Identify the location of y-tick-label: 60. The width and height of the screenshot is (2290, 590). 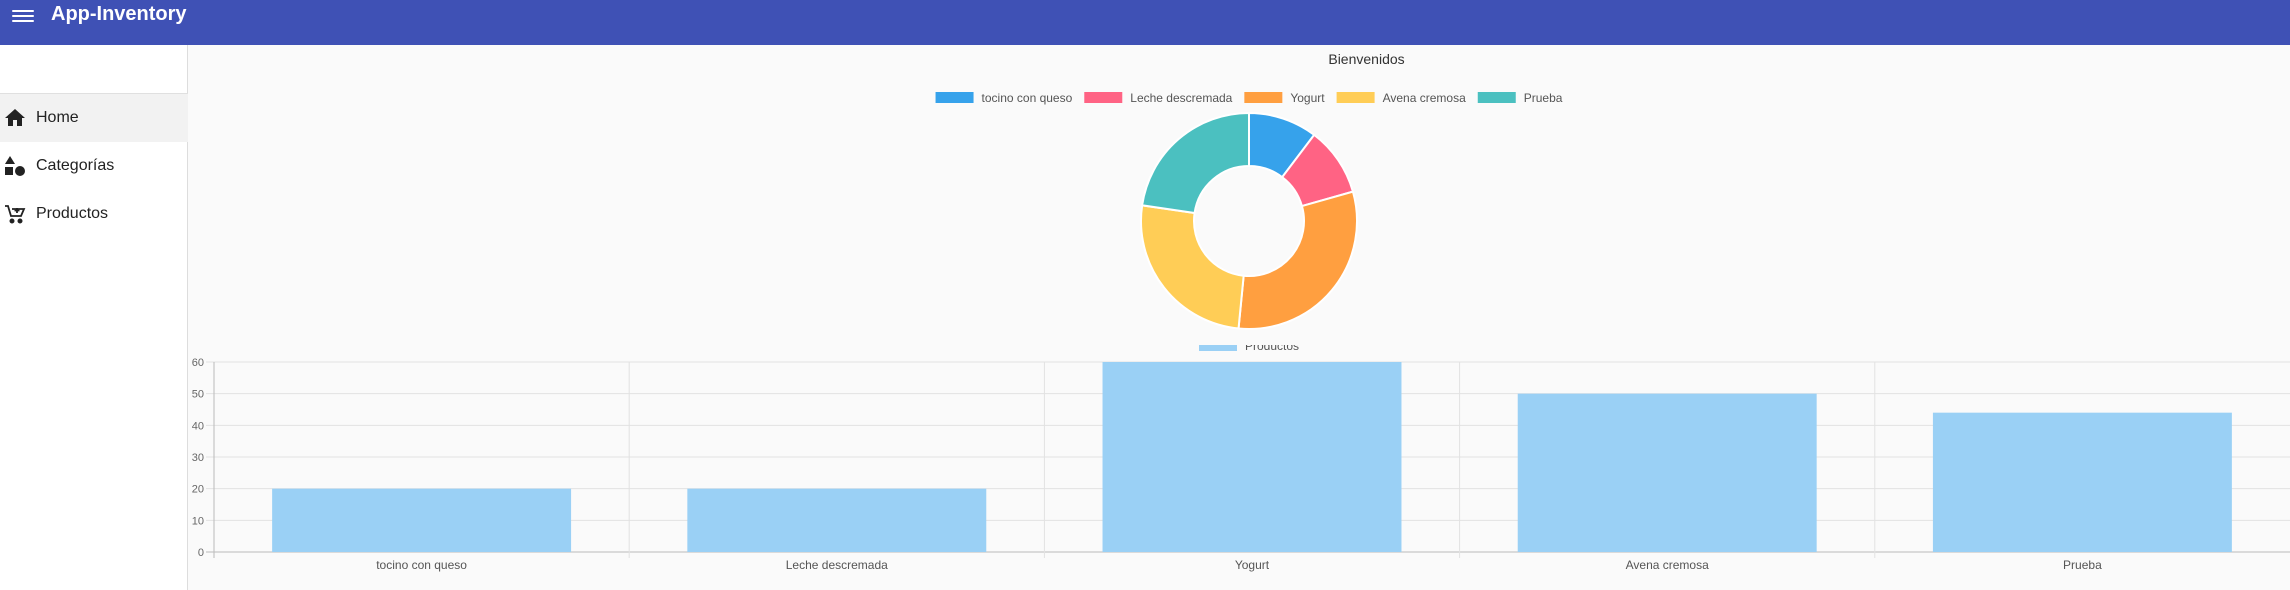
(198, 363).